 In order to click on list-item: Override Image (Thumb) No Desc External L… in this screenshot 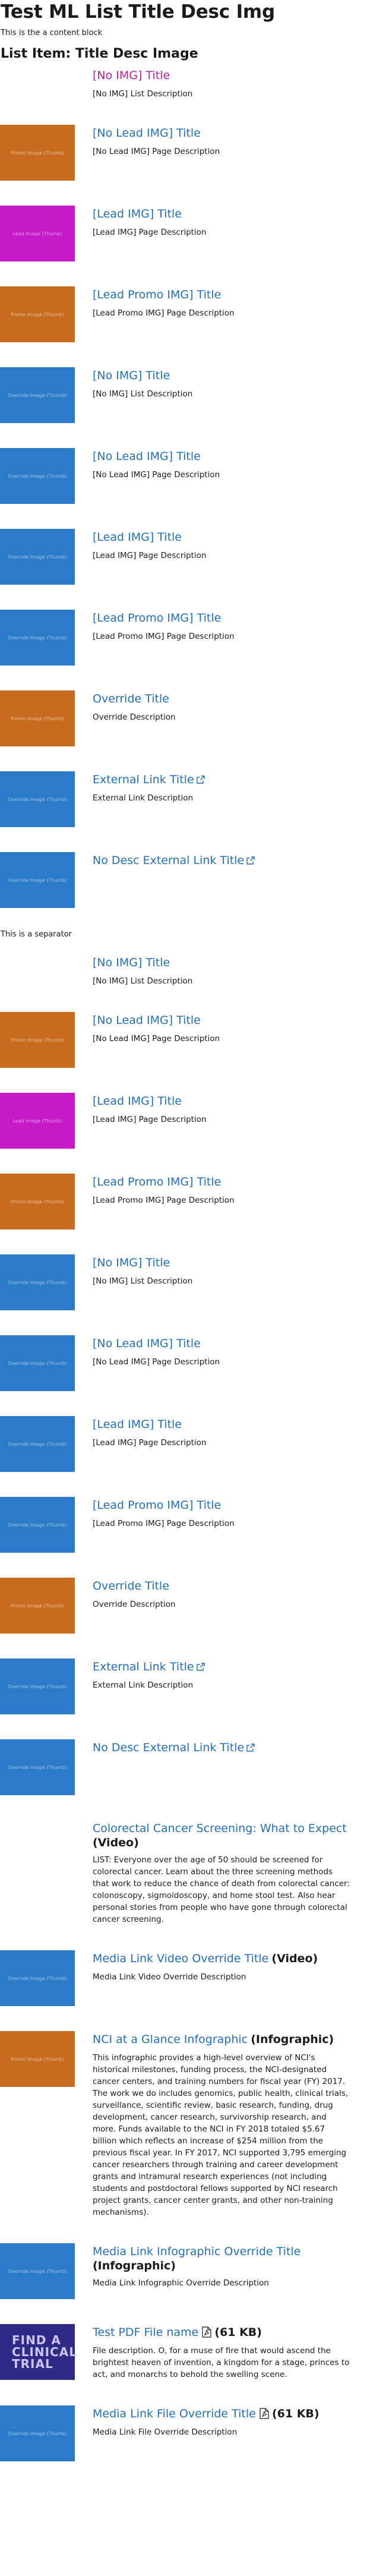, I will do `click(183, 880)`.